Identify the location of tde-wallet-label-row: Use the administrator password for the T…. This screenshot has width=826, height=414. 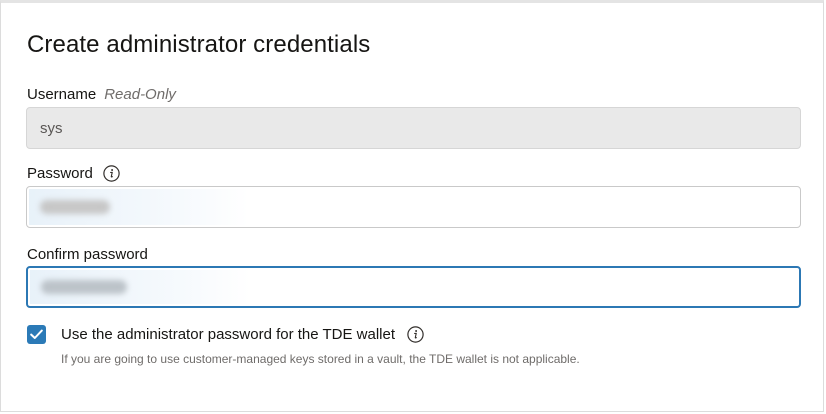
(242, 334).